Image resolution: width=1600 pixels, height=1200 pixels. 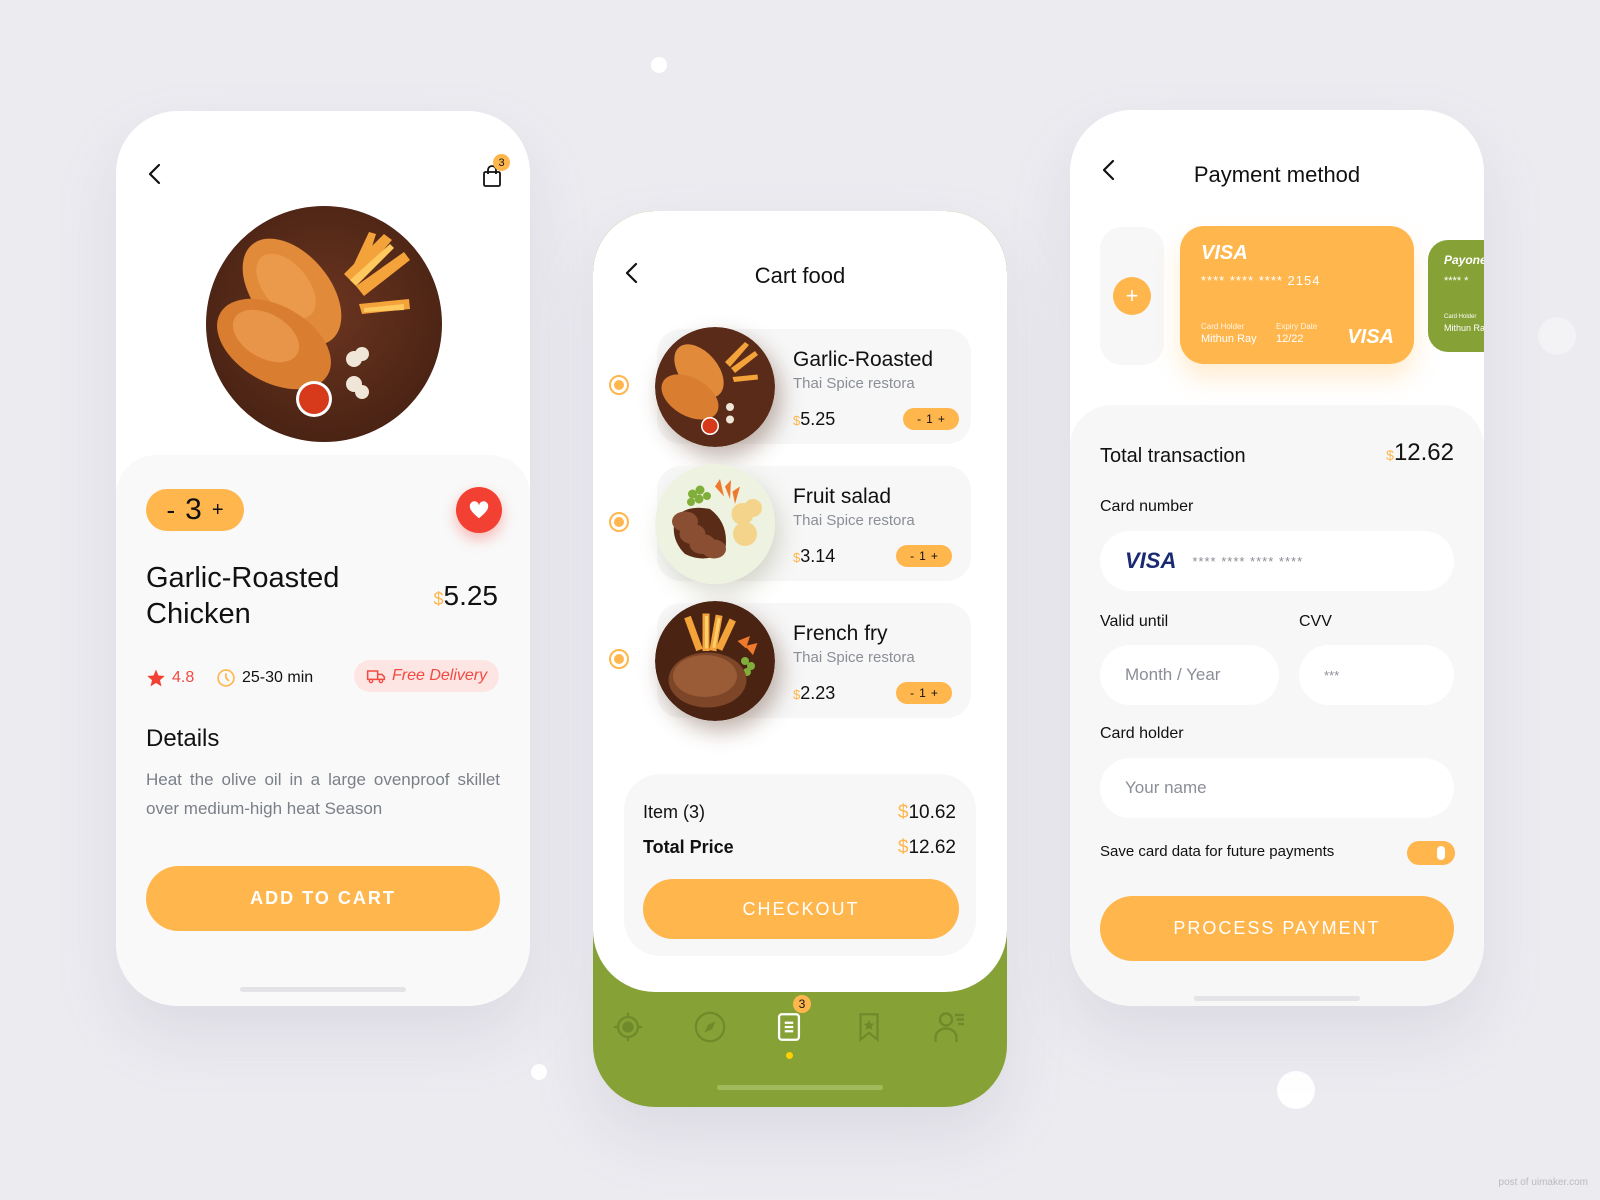 I want to click on item-name: Garlic-Roasted, so click(x=863, y=359).